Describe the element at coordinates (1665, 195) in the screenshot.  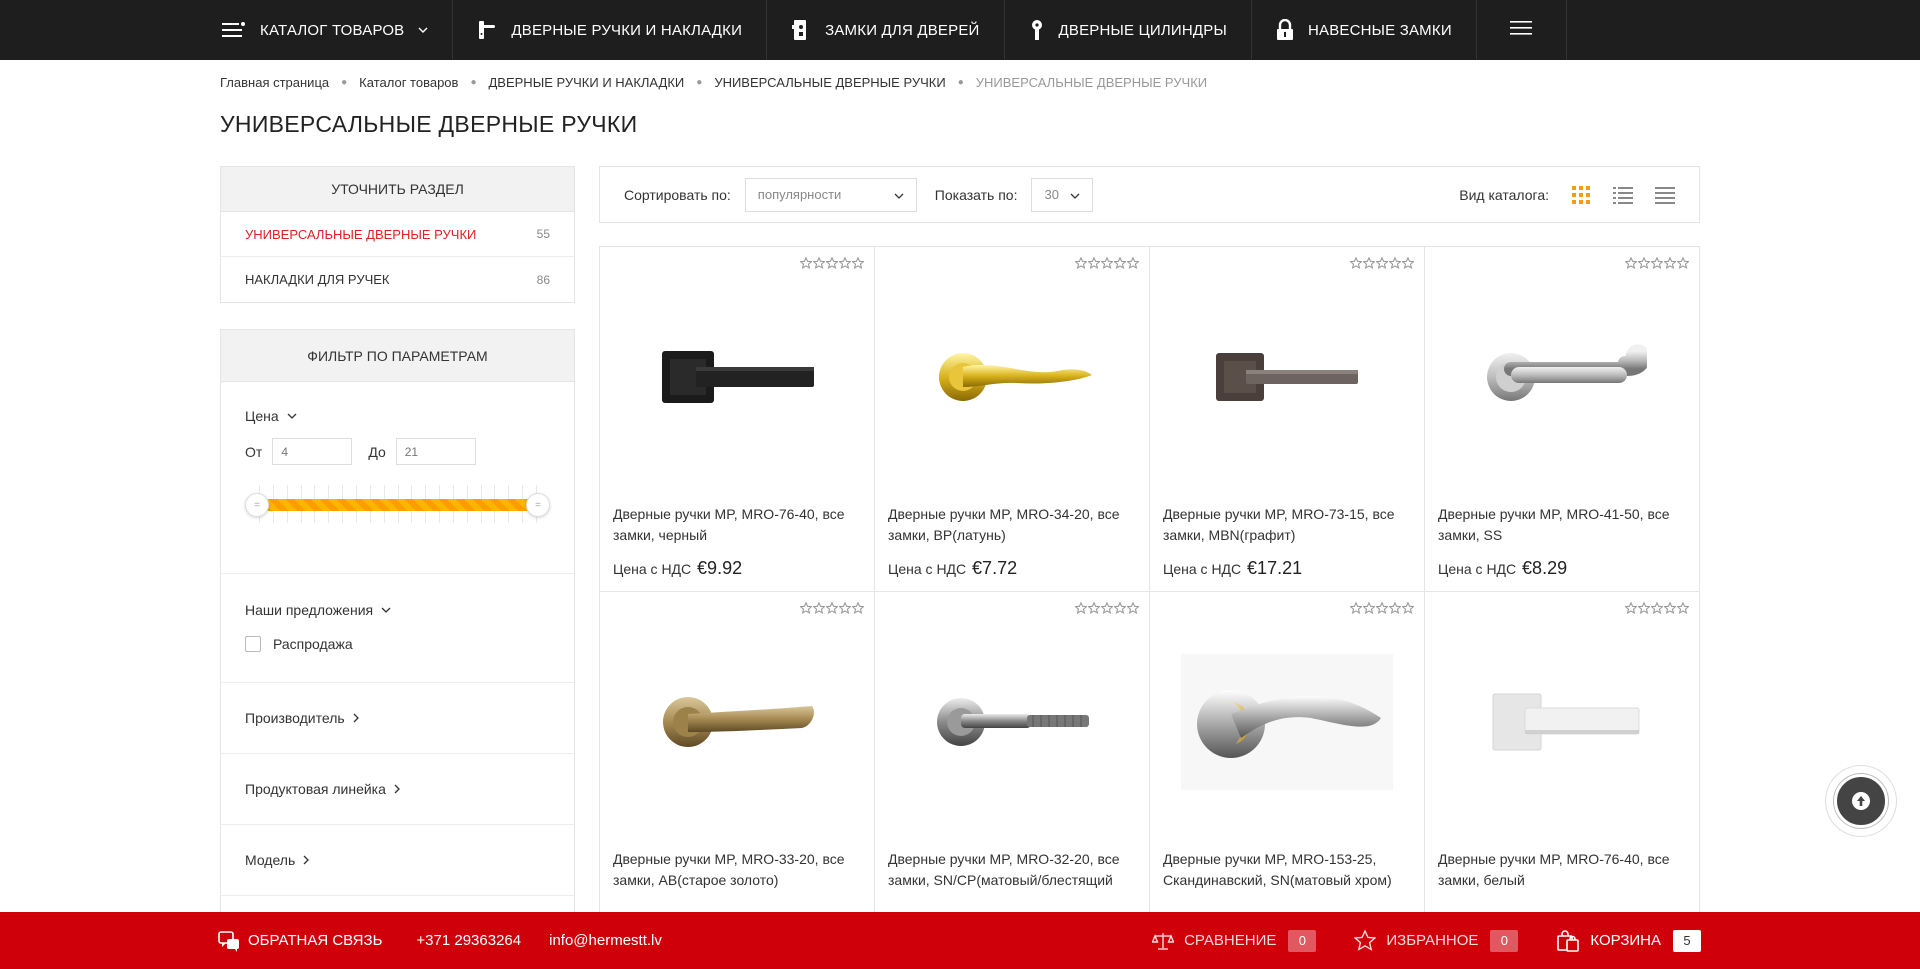
I see `table-view-icon` at that location.